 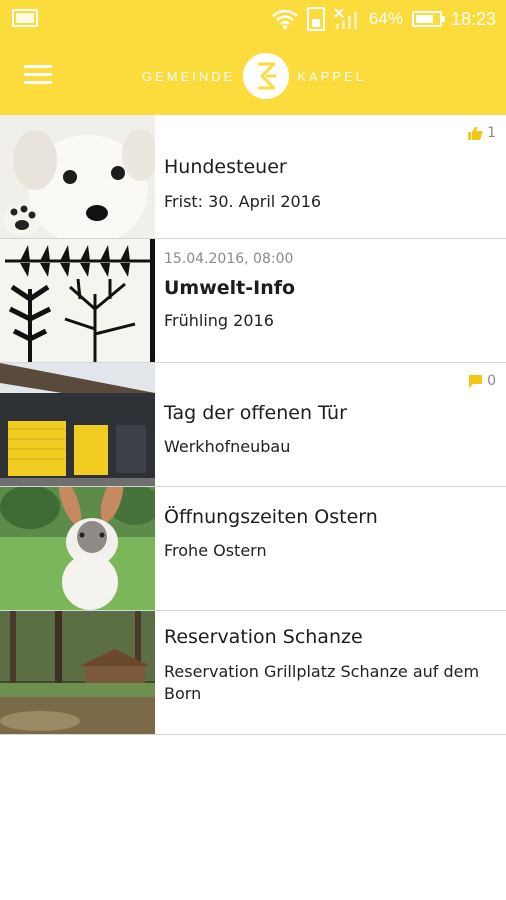 I want to click on app-bar: GEMEINDE KAPPEL, so click(x=253, y=76).